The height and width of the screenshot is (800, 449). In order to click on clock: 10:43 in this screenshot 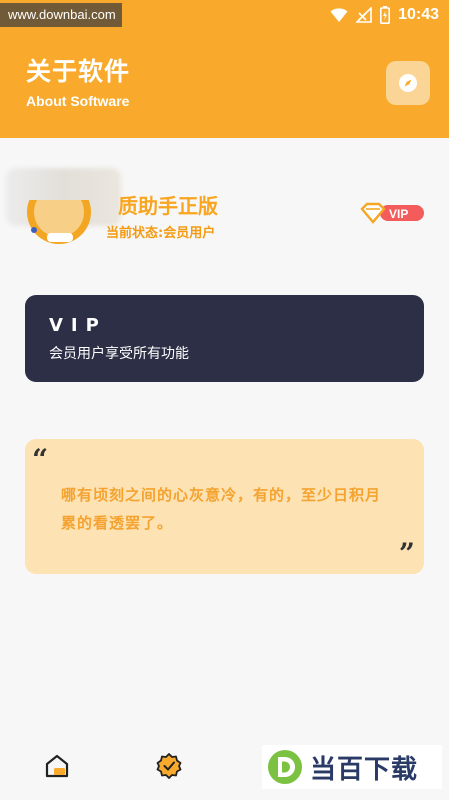, I will do `click(418, 14)`.